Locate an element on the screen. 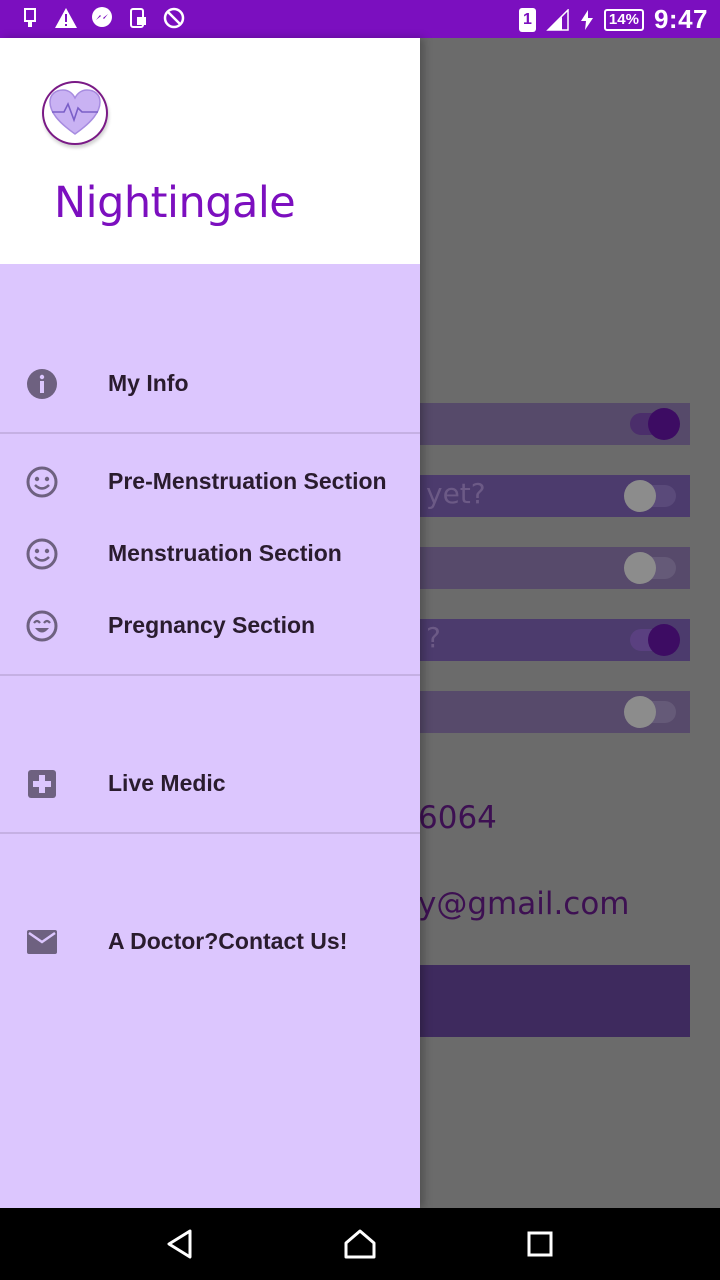 The width and height of the screenshot is (720, 1280). clock: 9:47 is located at coordinates (680, 19).